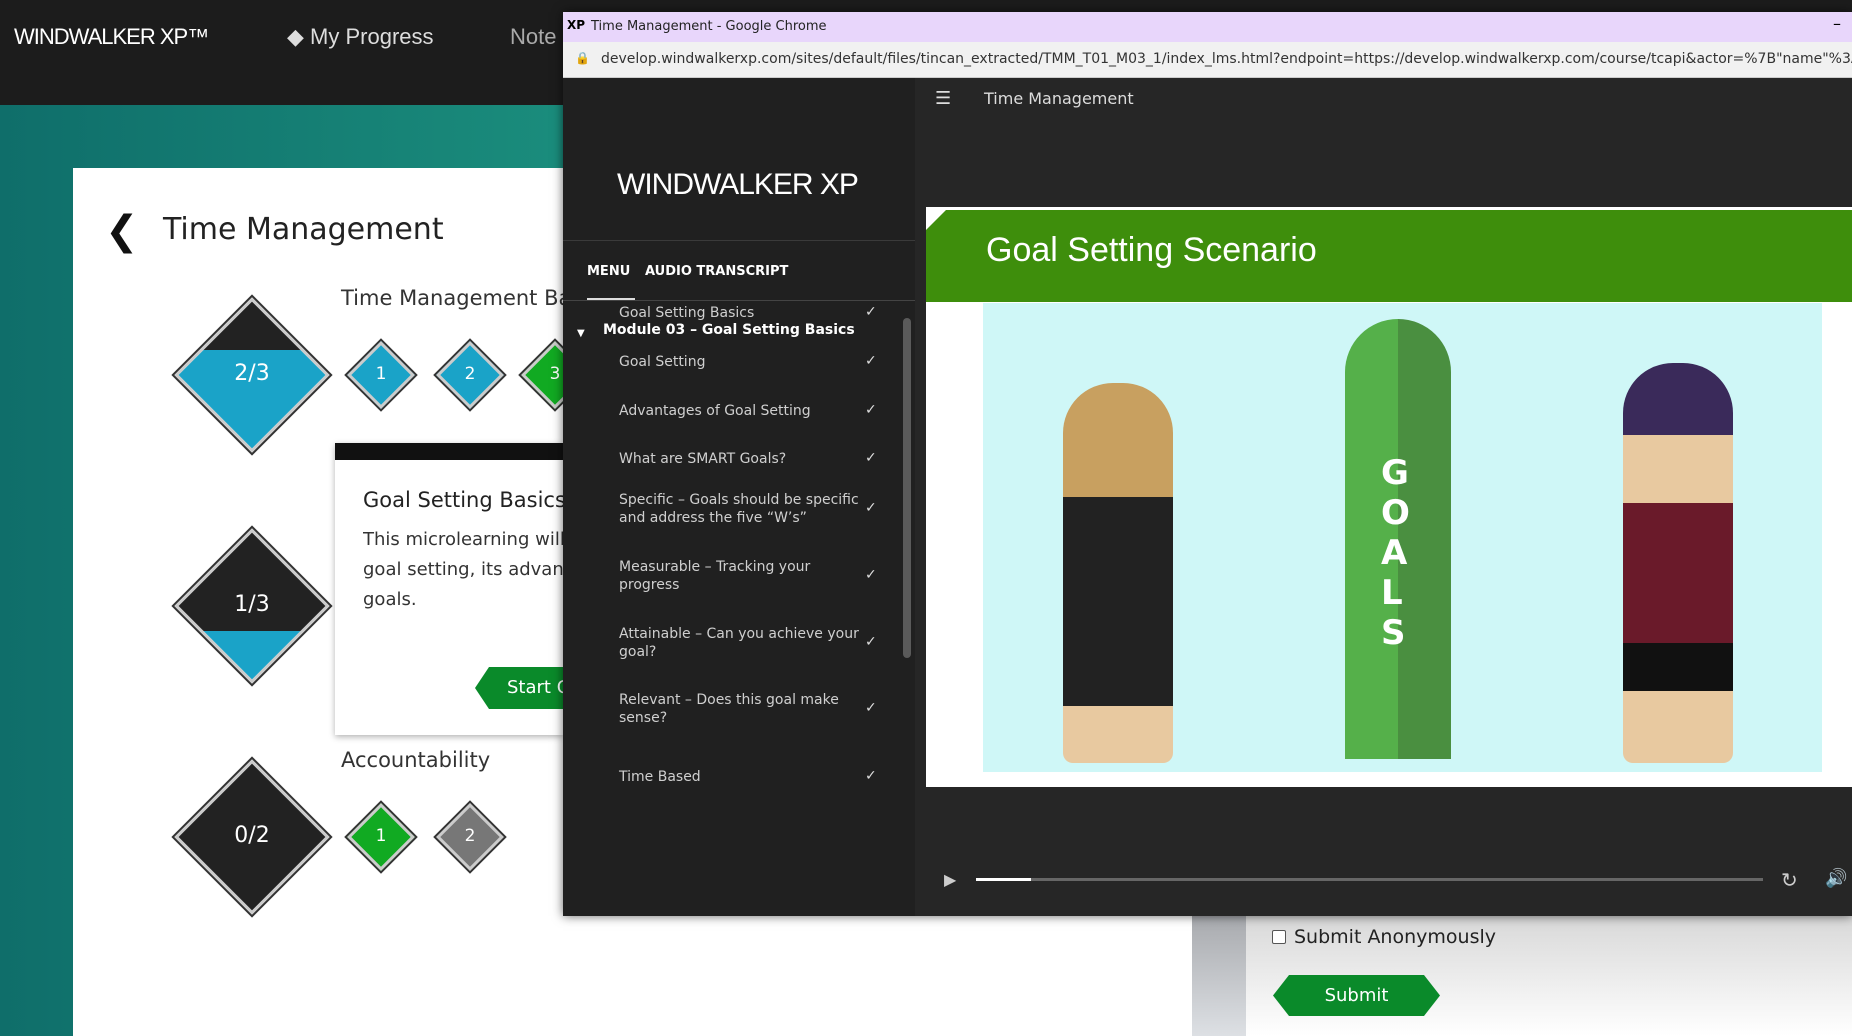 The width and height of the screenshot is (1852, 1036). Describe the element at coordinates (950, 879) in the screenshot. I see `play-button: ▶` at that location.